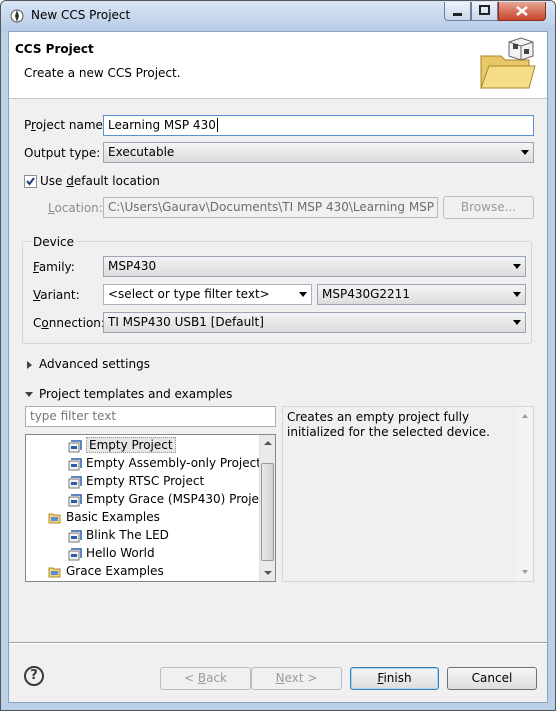  I want to click on connection-label: Connection:, so click(69, 323).